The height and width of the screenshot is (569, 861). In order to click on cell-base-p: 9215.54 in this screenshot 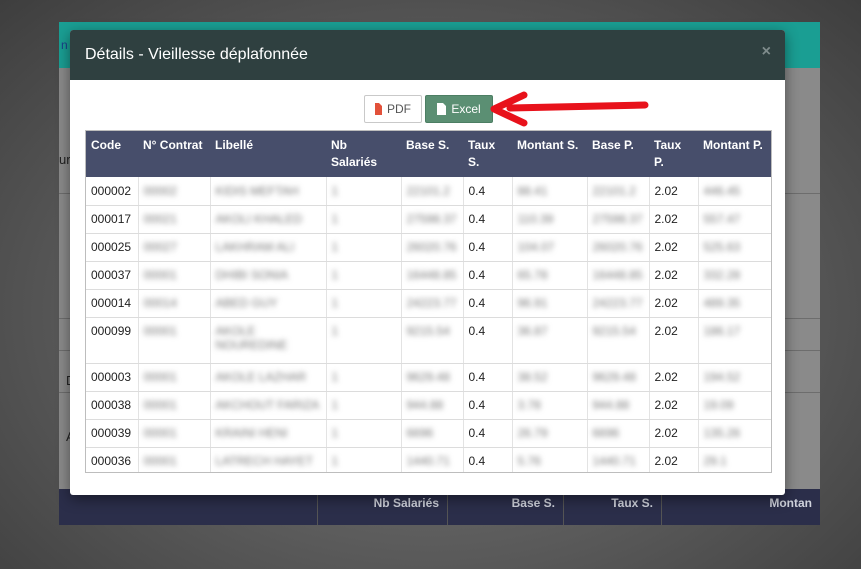, I will do `click(618, 340)`.